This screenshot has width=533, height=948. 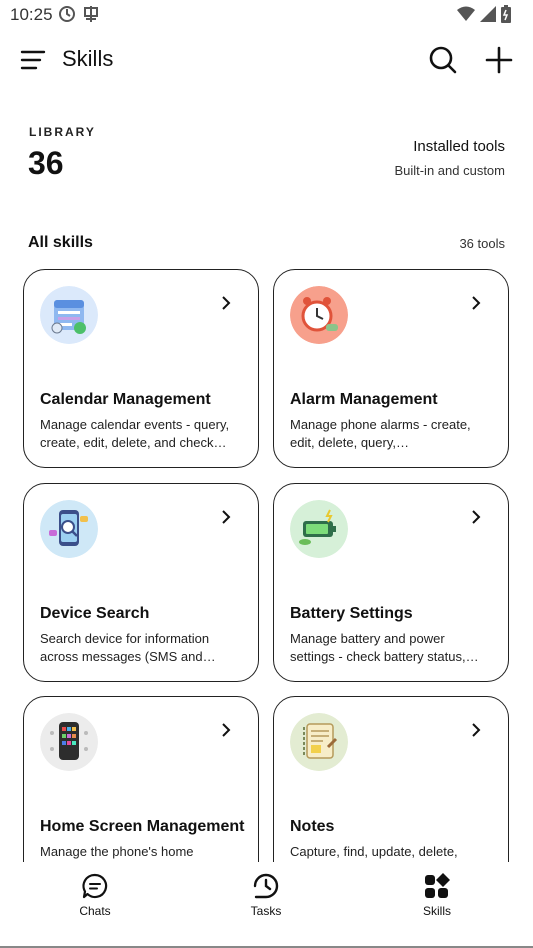 What do you see at coordinates (506, 14) in the screenshot?
I see `battery-status-icon` at bounding box center [506, 14].